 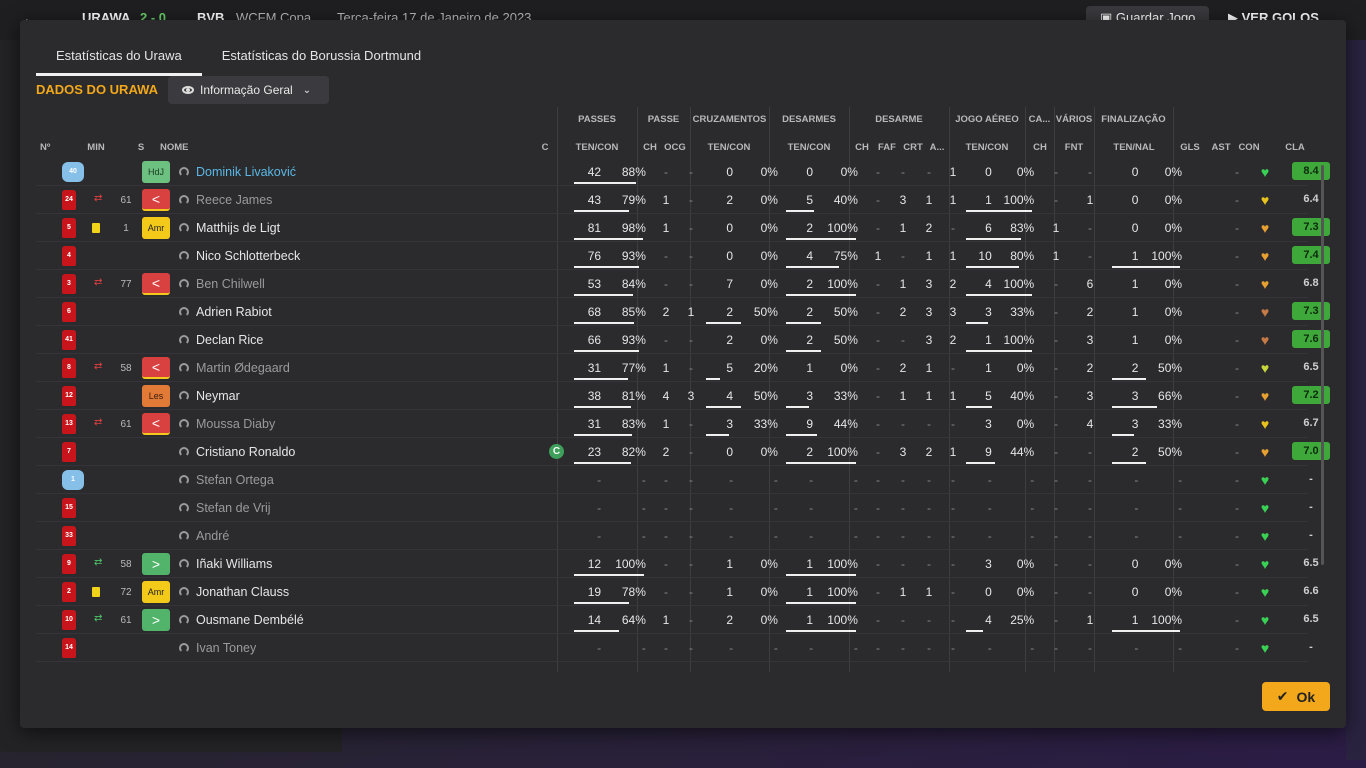 I want to click on stat-percent: 0%, so click(x=1173, y=284).